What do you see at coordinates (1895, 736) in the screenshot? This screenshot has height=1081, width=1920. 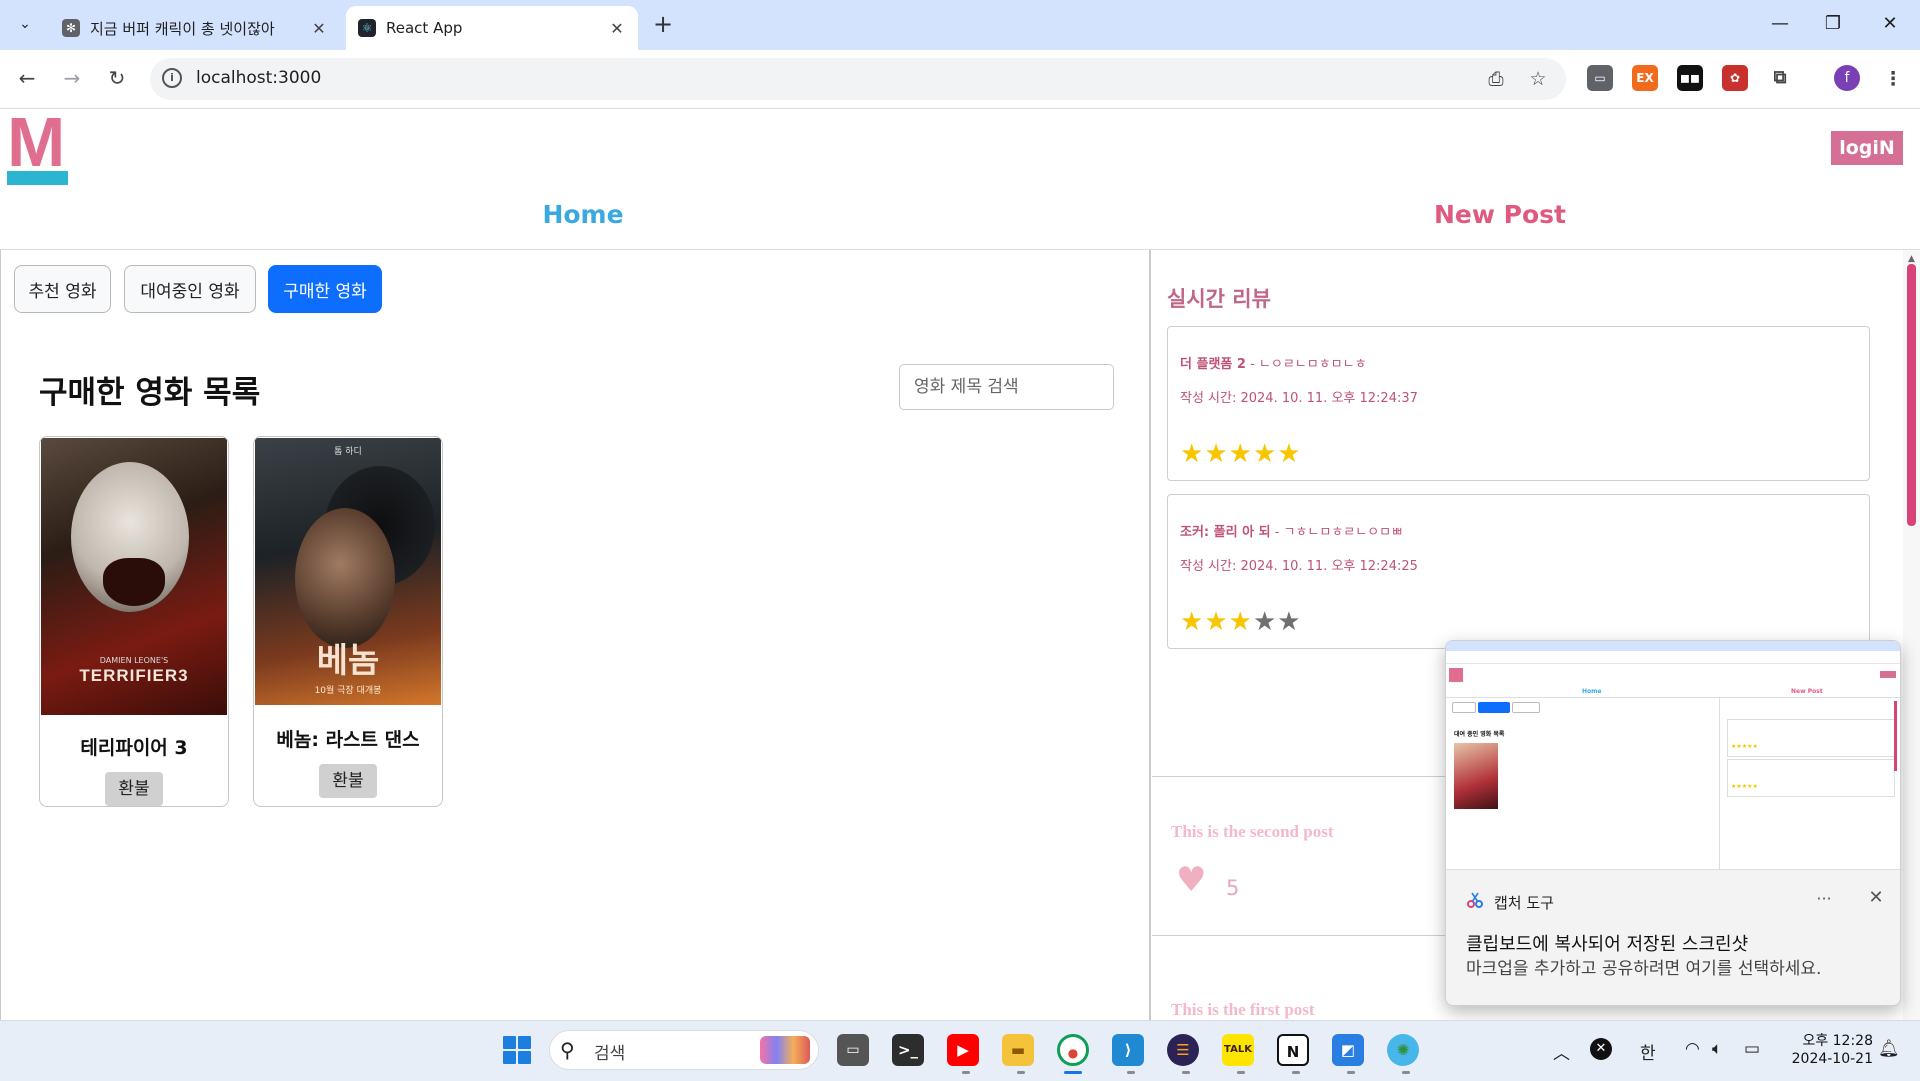 I see `thumbnail-scrollbar` at bounding box center [1895, 736].